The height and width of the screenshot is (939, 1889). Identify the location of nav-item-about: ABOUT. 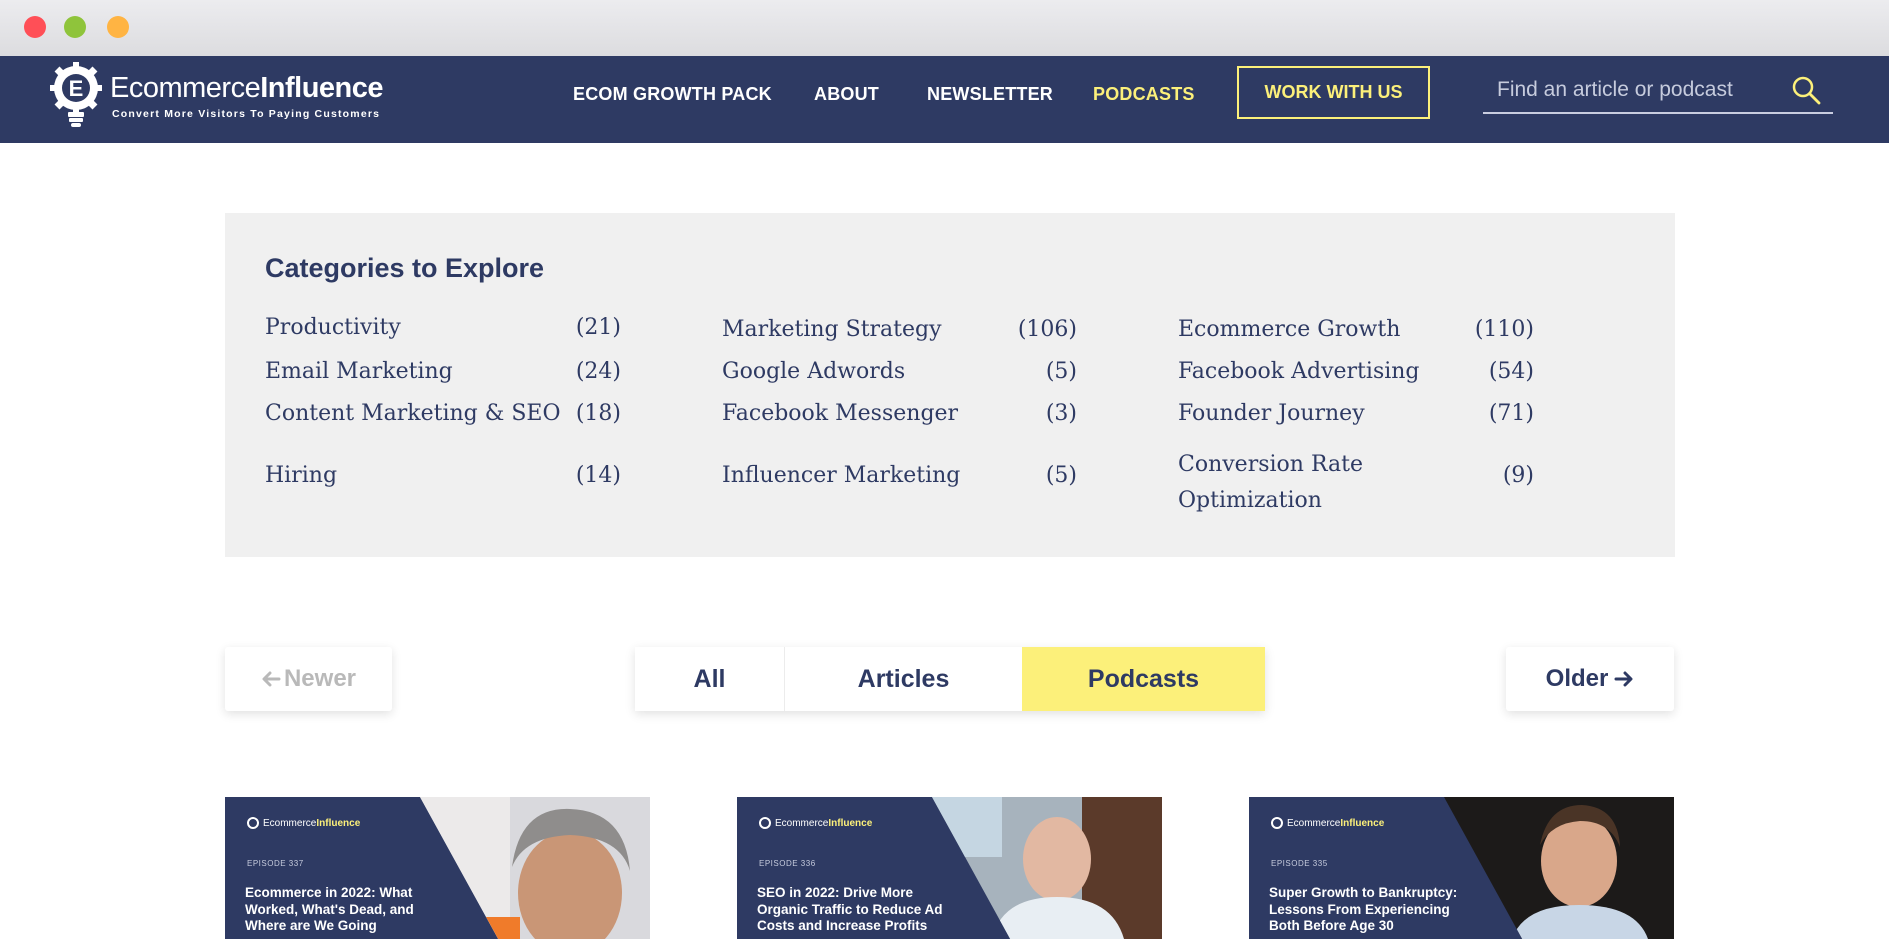
(846, 94).